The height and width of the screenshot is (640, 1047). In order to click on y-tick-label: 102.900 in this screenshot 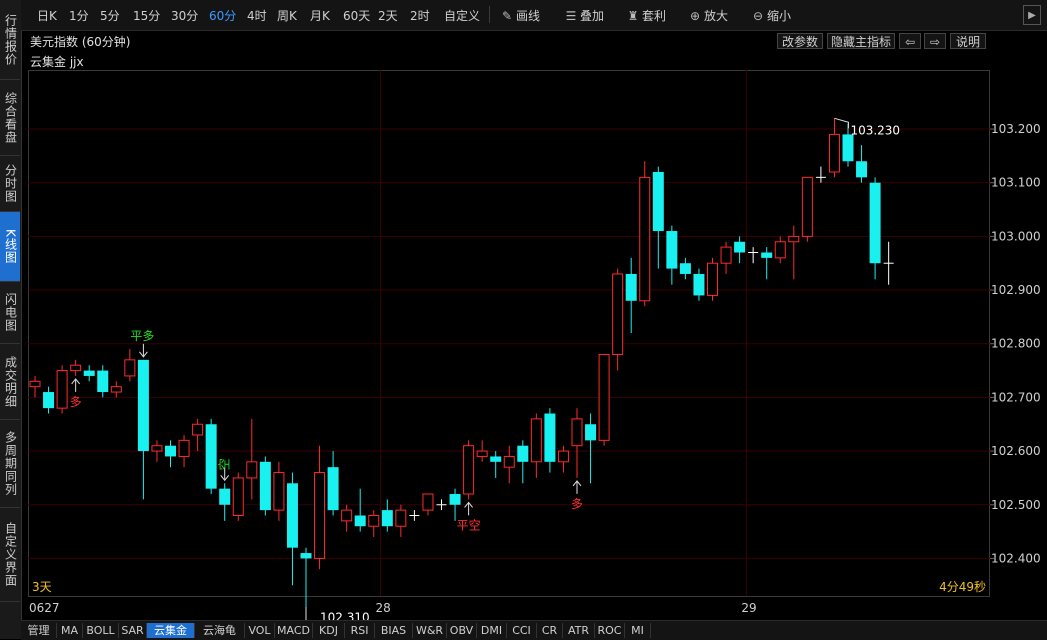, I will do `click(1016, 290)`.